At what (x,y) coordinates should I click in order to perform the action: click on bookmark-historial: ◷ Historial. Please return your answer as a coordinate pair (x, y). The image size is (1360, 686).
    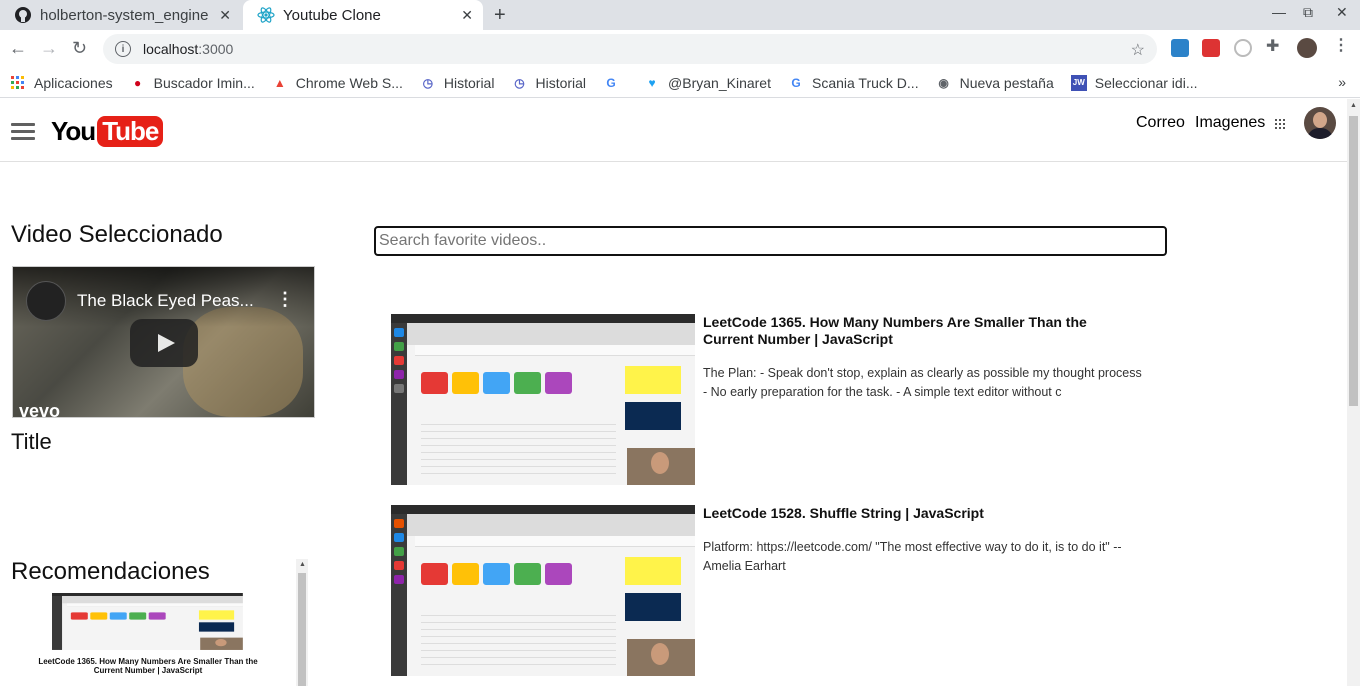
    Looking at the image, I should click on (457, 83).